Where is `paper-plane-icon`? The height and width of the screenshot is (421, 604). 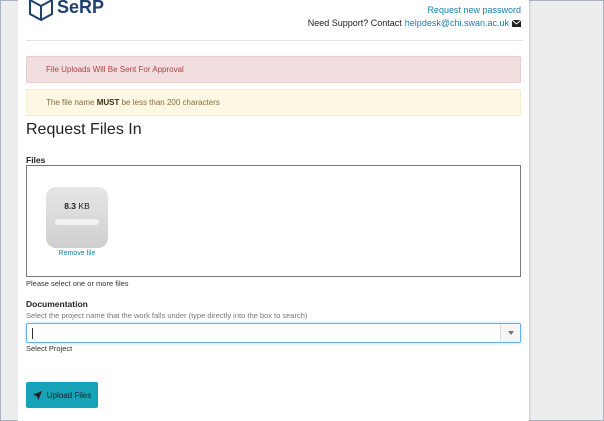
paper-plane-icon is located at coordinates (37, 395).